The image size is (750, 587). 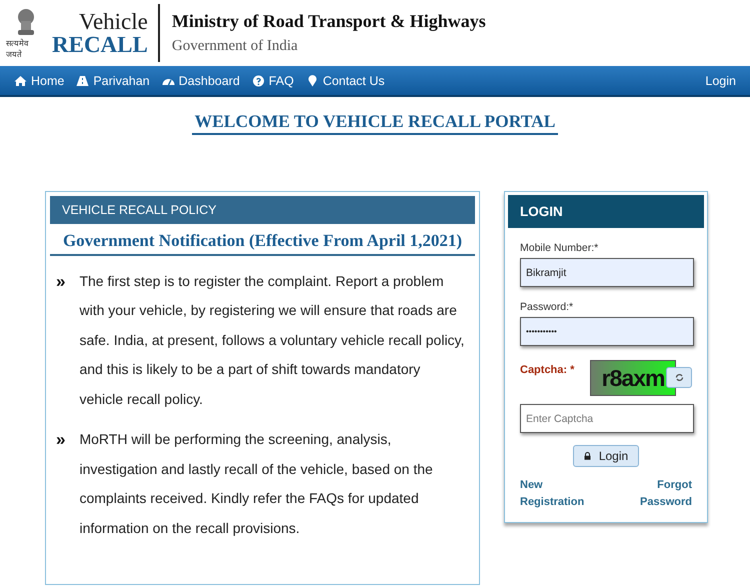 I want to click on page-title: WELCOME TO VEHICLE RECALL PORTAL, so click(x=375, y=123).